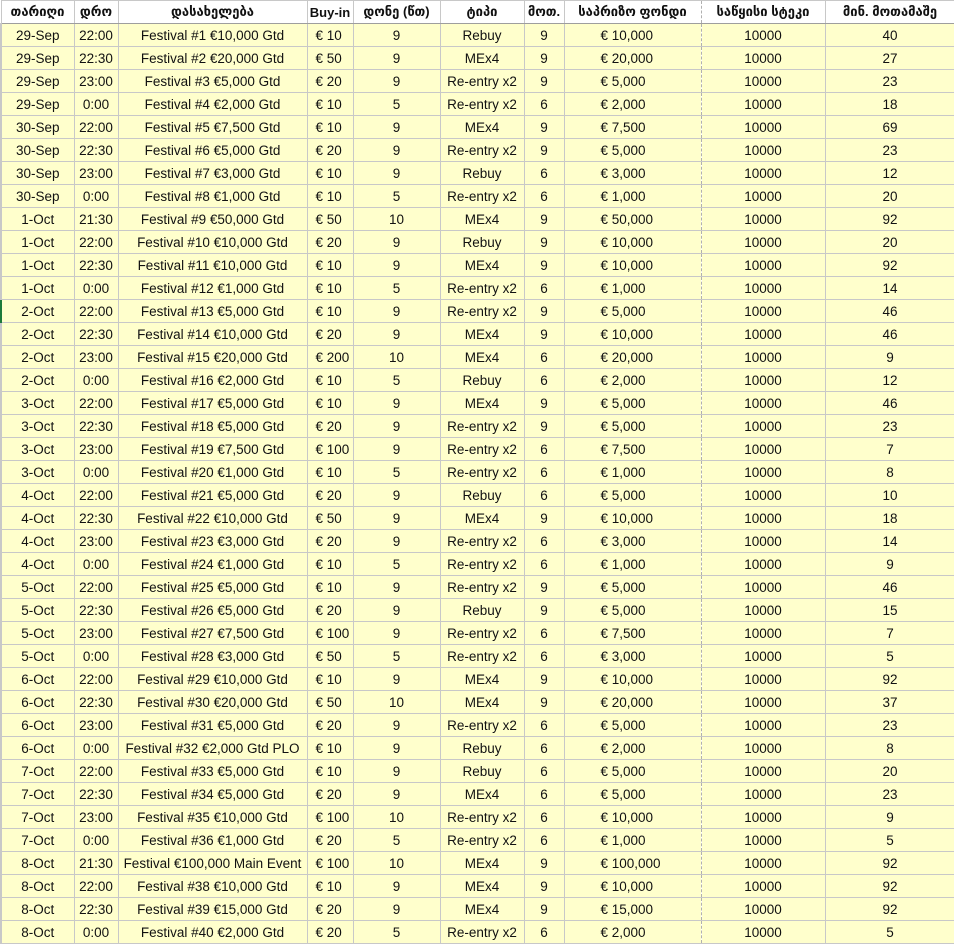 The image size is (954, 946). I want to click on cell-buyin: € 200, so click(330, 357).